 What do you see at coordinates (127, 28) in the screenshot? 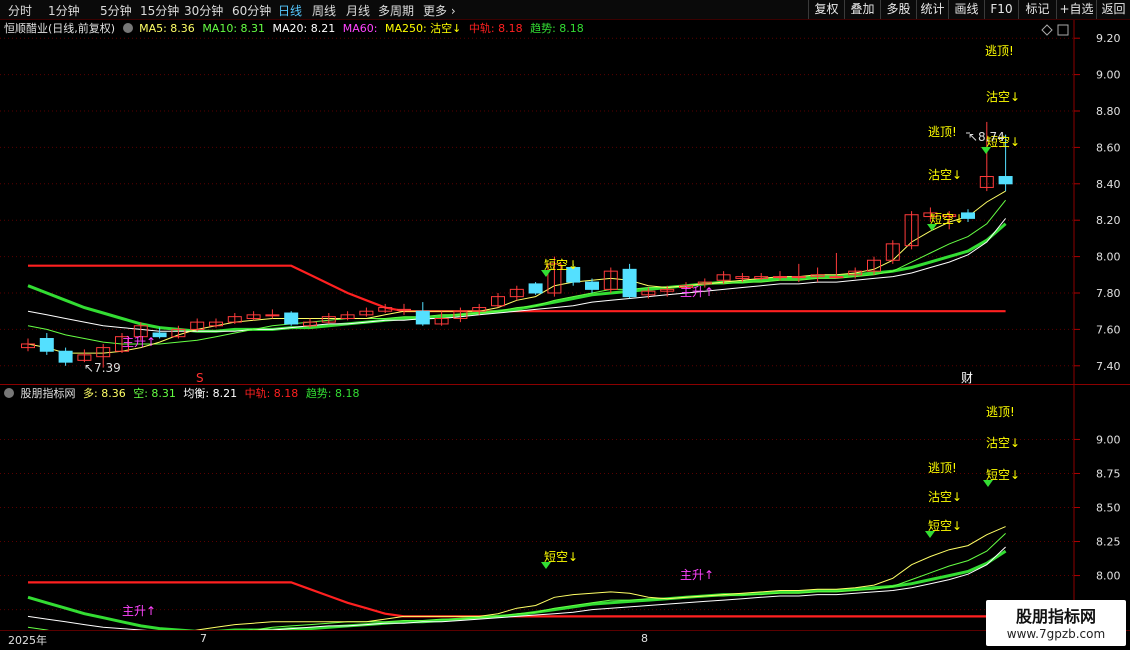
I see `settings-circle-icon` at bounding box center [127, 28].